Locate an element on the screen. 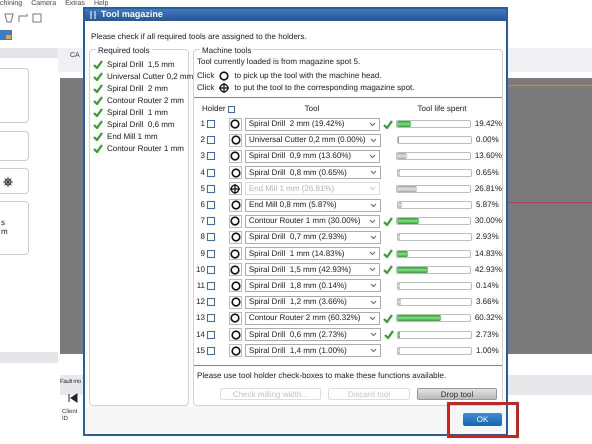  tool-label: Contour Router 1 mm is located at coordinates (145, 148).